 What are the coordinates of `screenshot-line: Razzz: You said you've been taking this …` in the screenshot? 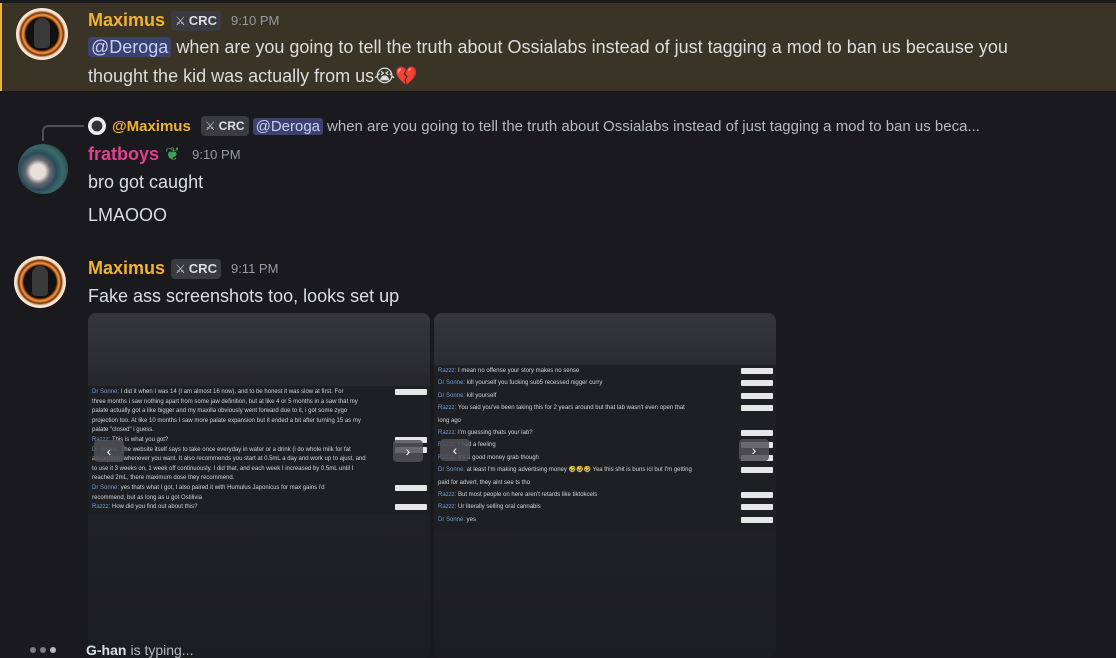 It's located at (586, 408).